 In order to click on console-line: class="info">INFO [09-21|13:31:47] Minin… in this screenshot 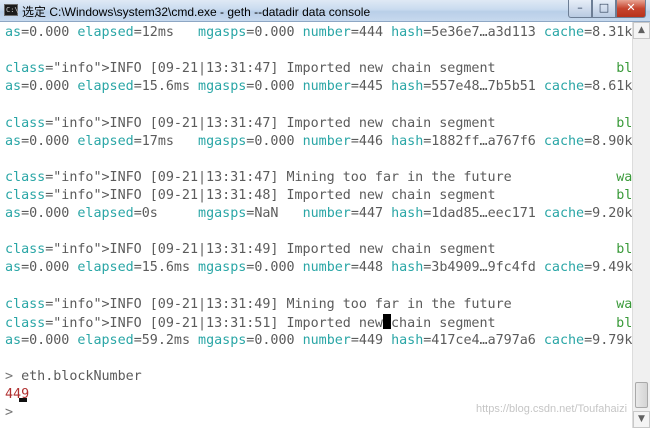, I will do `click(318, 177)`.